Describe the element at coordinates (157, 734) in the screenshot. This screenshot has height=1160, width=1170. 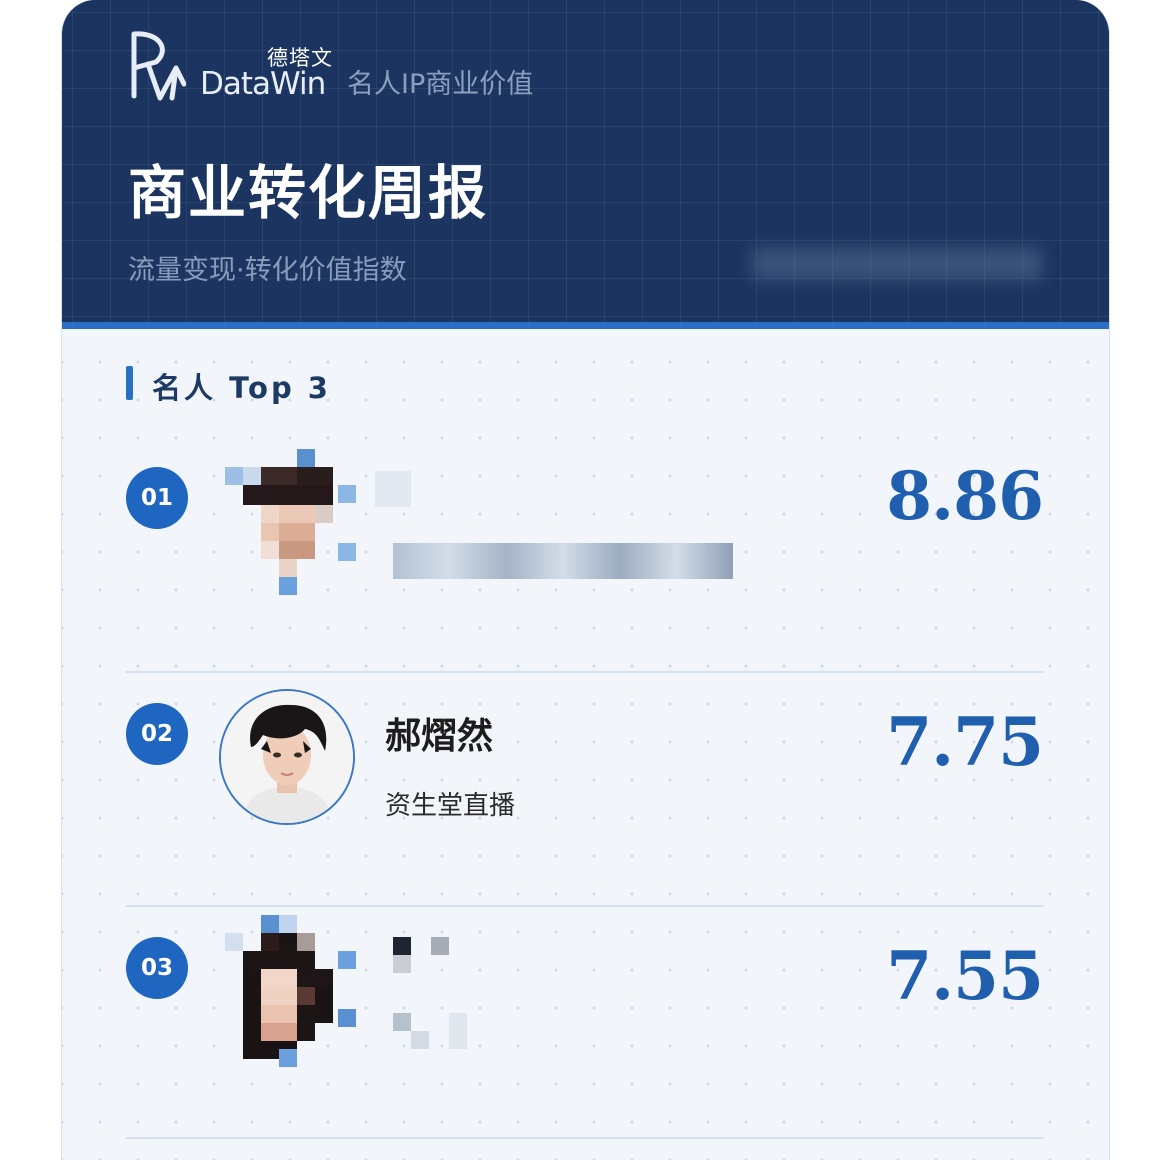
I see `rank-badge: 02` at that location.